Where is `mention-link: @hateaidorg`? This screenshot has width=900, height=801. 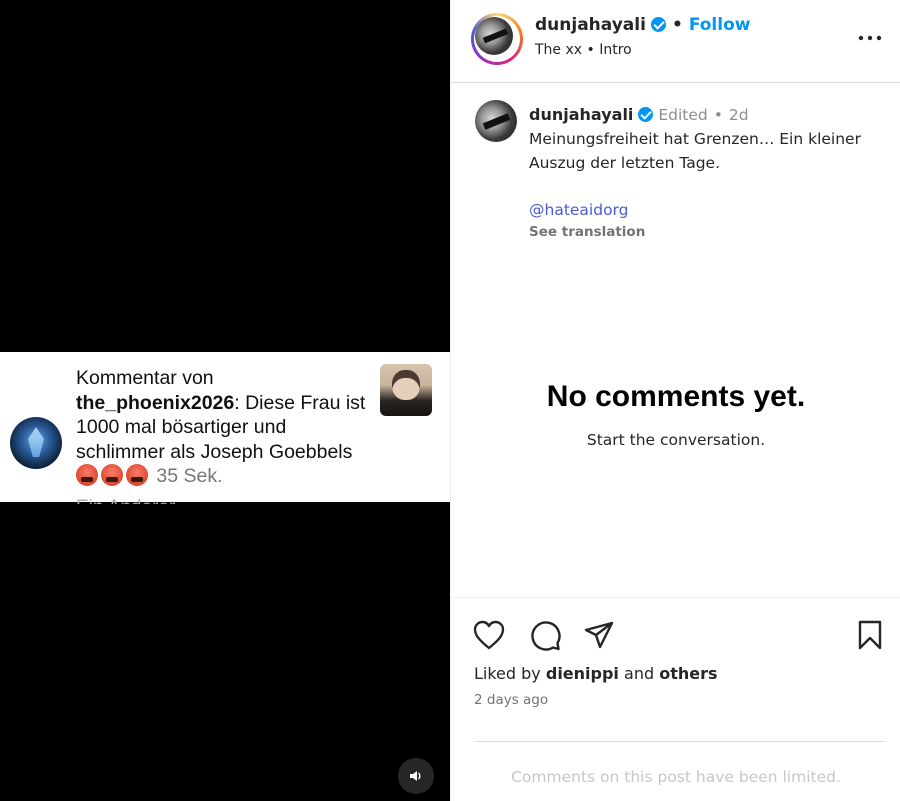 mention-link: @hateaidorg is located at coordinates (579, 210).